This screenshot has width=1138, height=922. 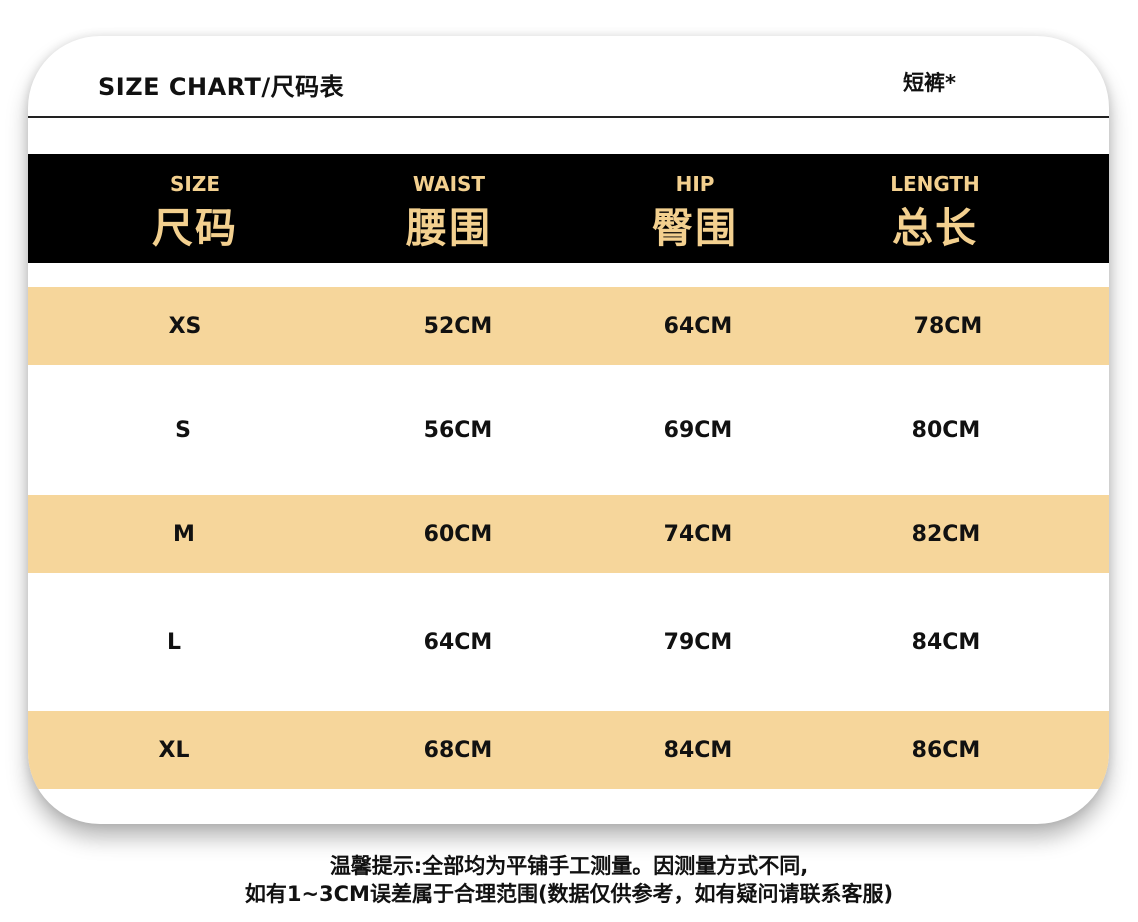 I want to click on title-divider, so click(x=568, y=117).